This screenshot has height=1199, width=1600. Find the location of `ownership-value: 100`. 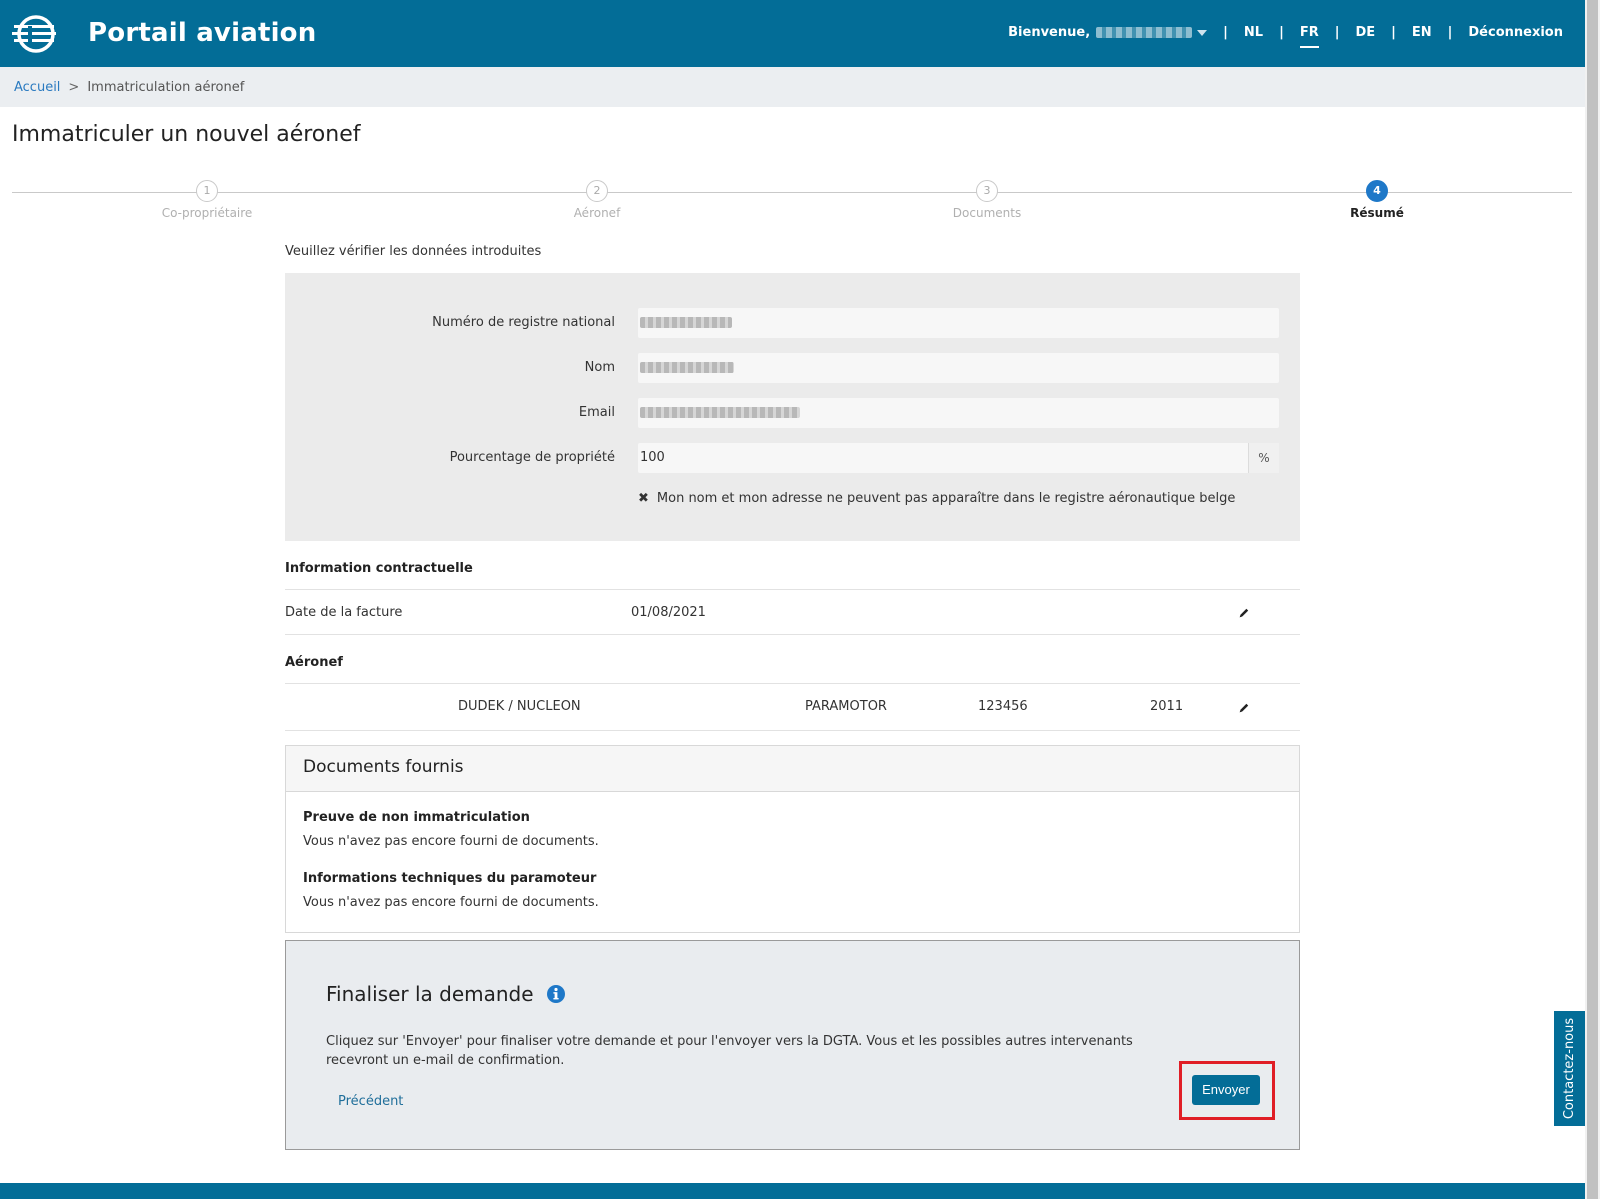

ownership-value: 100 is located at coordinates (652, 457).